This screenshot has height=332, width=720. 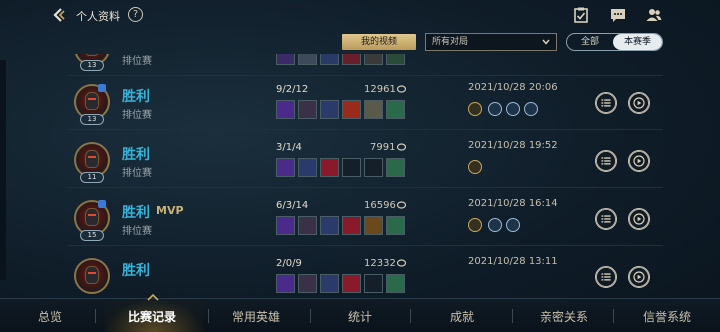 What do you see at coordinates (289, 147) in the screenshot?
I see `kda: 3/1/4` at bounding box center [289, 147].